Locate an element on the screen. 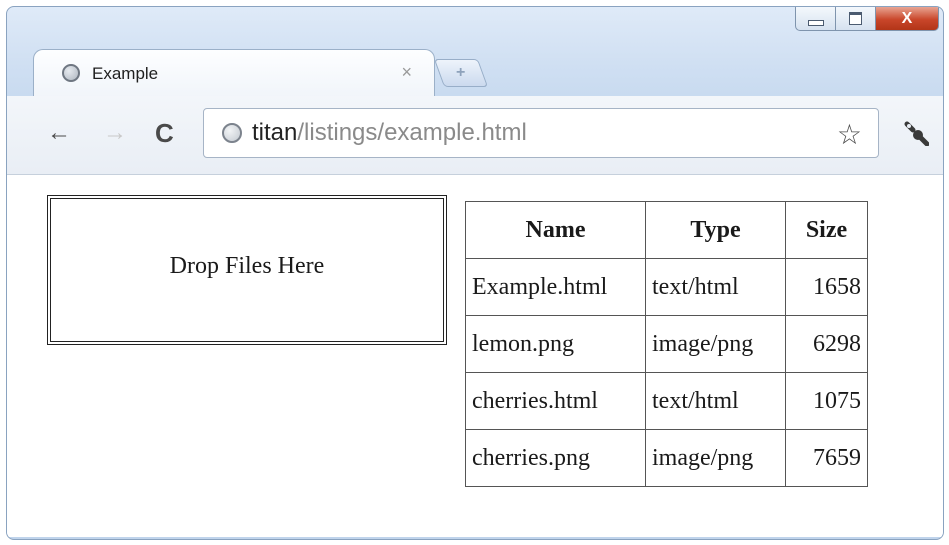 The height and width of the screenshot is (545, 949). table-row: cherries.png image/png 7659 is located at coordinates (666, 458).